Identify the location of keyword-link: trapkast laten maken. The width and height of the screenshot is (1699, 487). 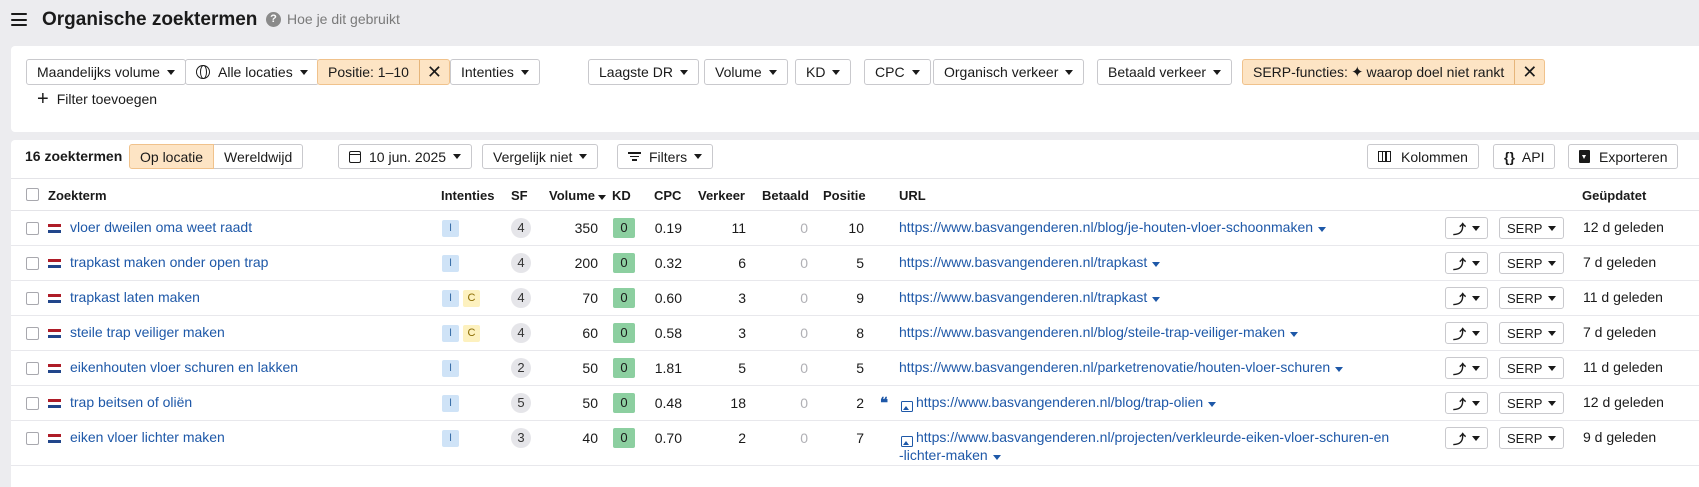
(135, 297).